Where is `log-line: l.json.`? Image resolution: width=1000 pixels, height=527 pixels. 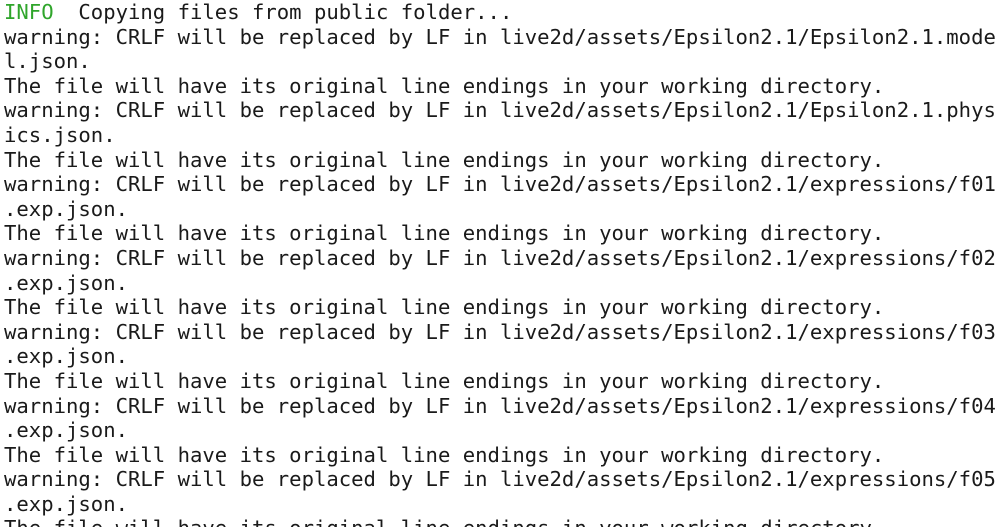
log-line: l.json. is located at coordinates (47, 61).